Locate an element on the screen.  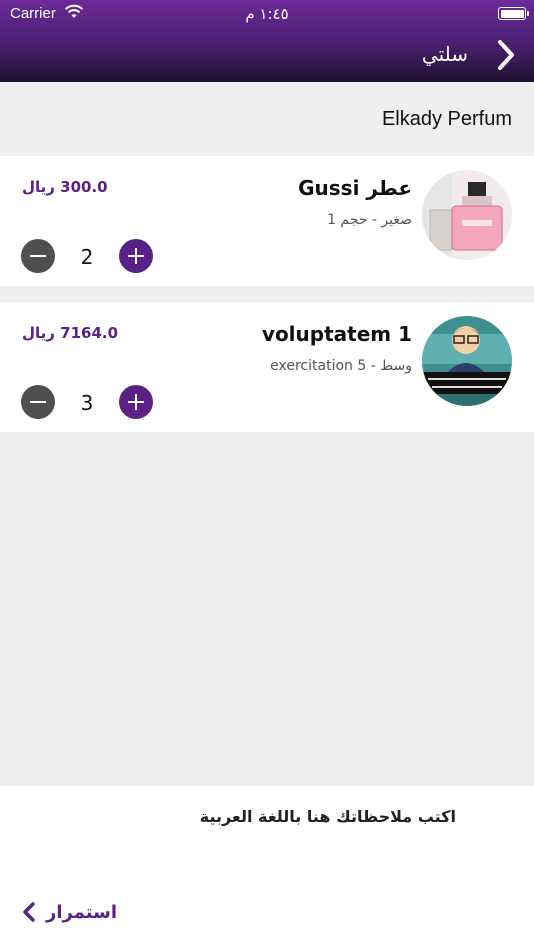
store-name: Elkady Perfum is located at coordinates (446, 119).